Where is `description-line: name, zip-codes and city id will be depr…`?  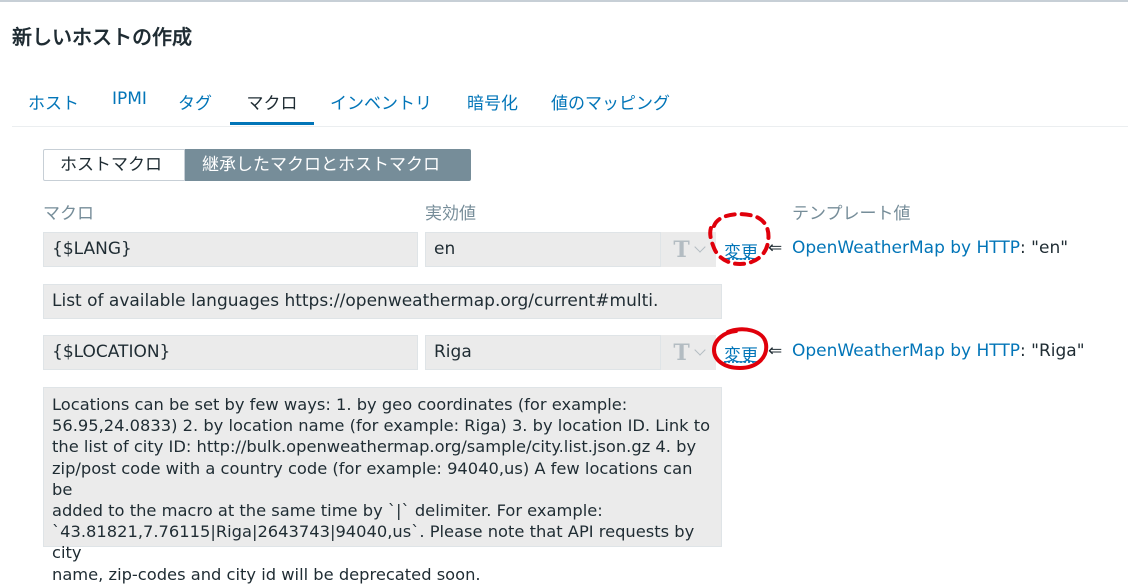
description-line: name, zip-codes and city id will be depr… is located at coordinates (266, 574).